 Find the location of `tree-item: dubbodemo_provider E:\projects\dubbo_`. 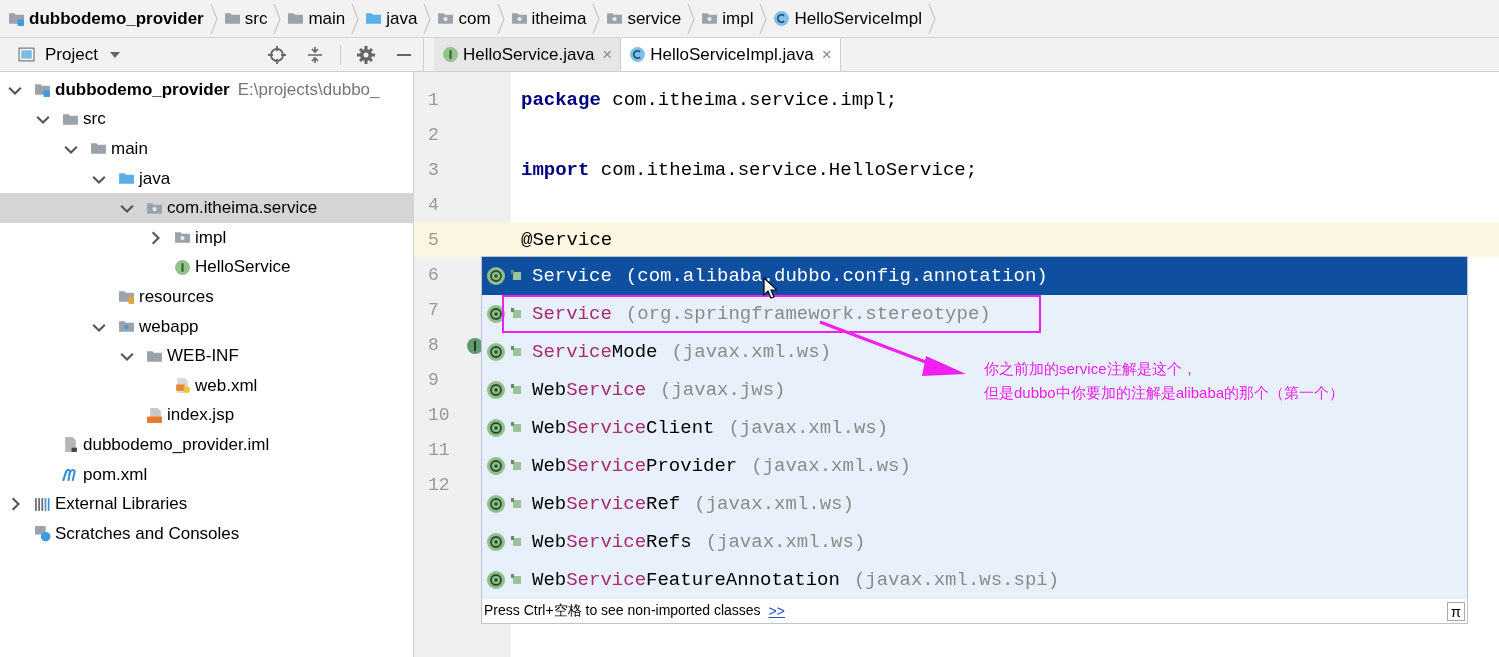

tree-item: dubbodemo_provider E:\projects\dubbo_ is located at coordinates (206, 90).